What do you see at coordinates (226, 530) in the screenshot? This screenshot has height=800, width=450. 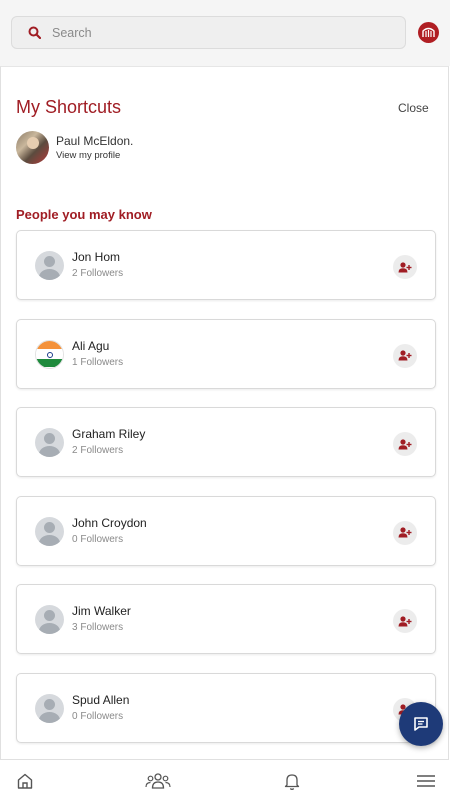 I see `person-card: John Croydon 0 Followers` at bounding box center [226, 530].